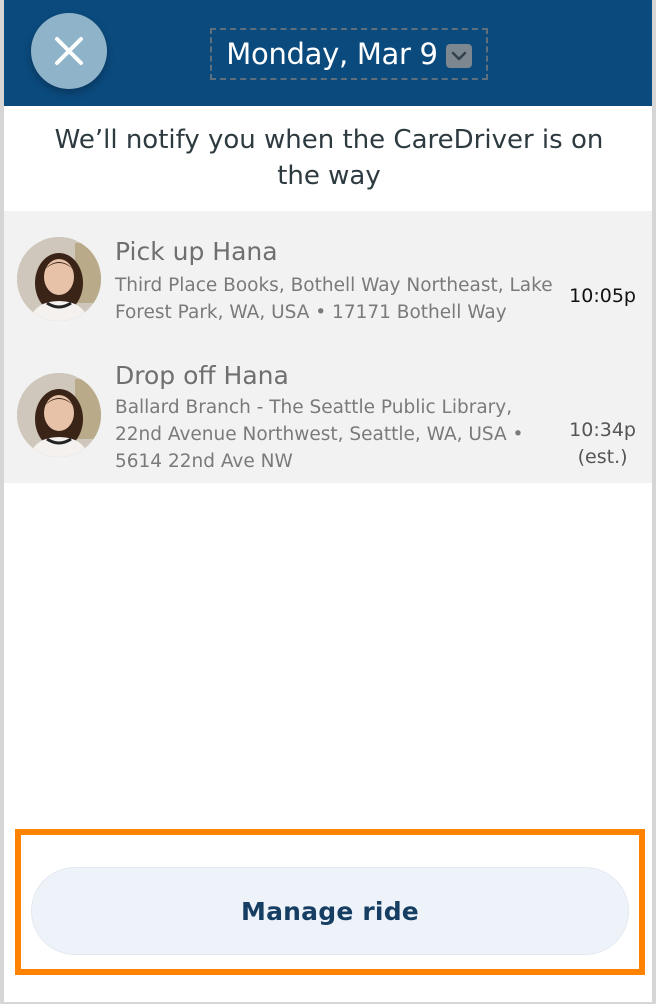 This screenshot has width=656, height=1004. I want to click on close-button, so click(69, 51).